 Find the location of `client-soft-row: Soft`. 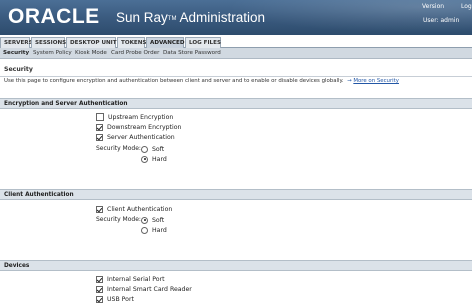

client-soft-row: Soft is located at coordinates (152, 220).